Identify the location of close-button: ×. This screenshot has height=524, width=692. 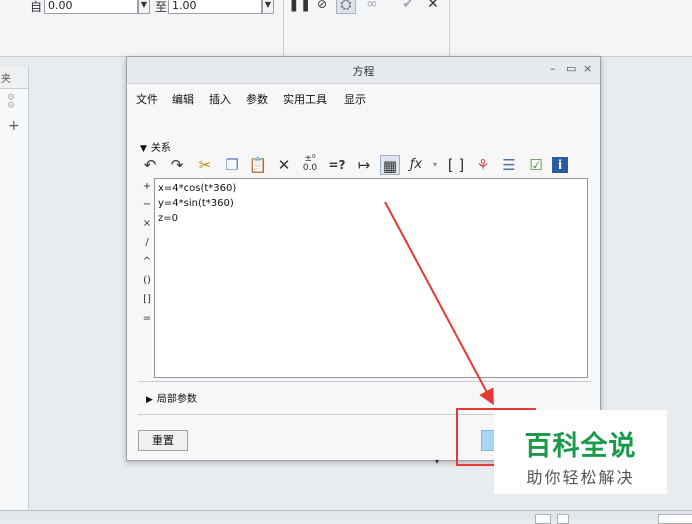
(587, 68).